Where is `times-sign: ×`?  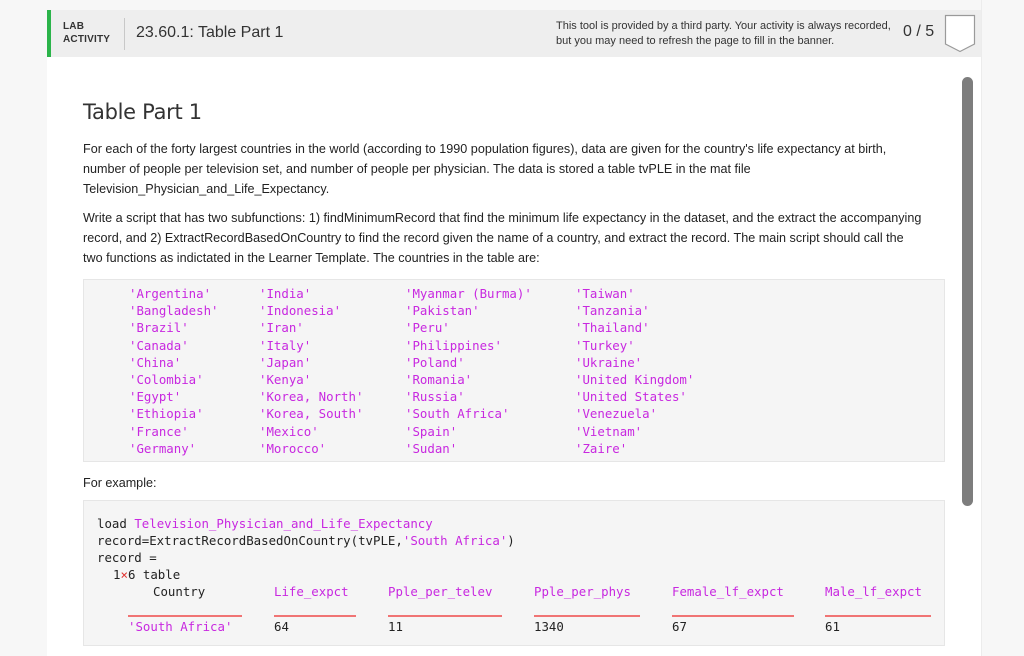
times-sign: × is located at coordinates (124, 574).